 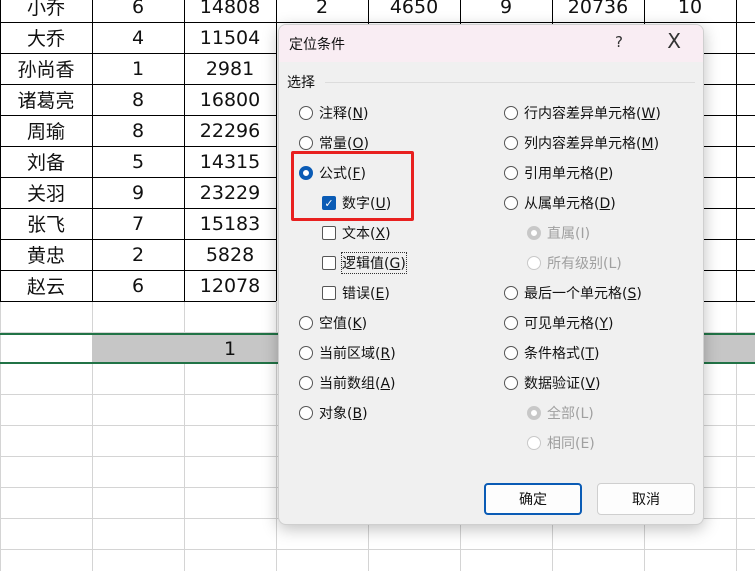 I want to click on option-label: 错误(E), so click(x=366, y=294).